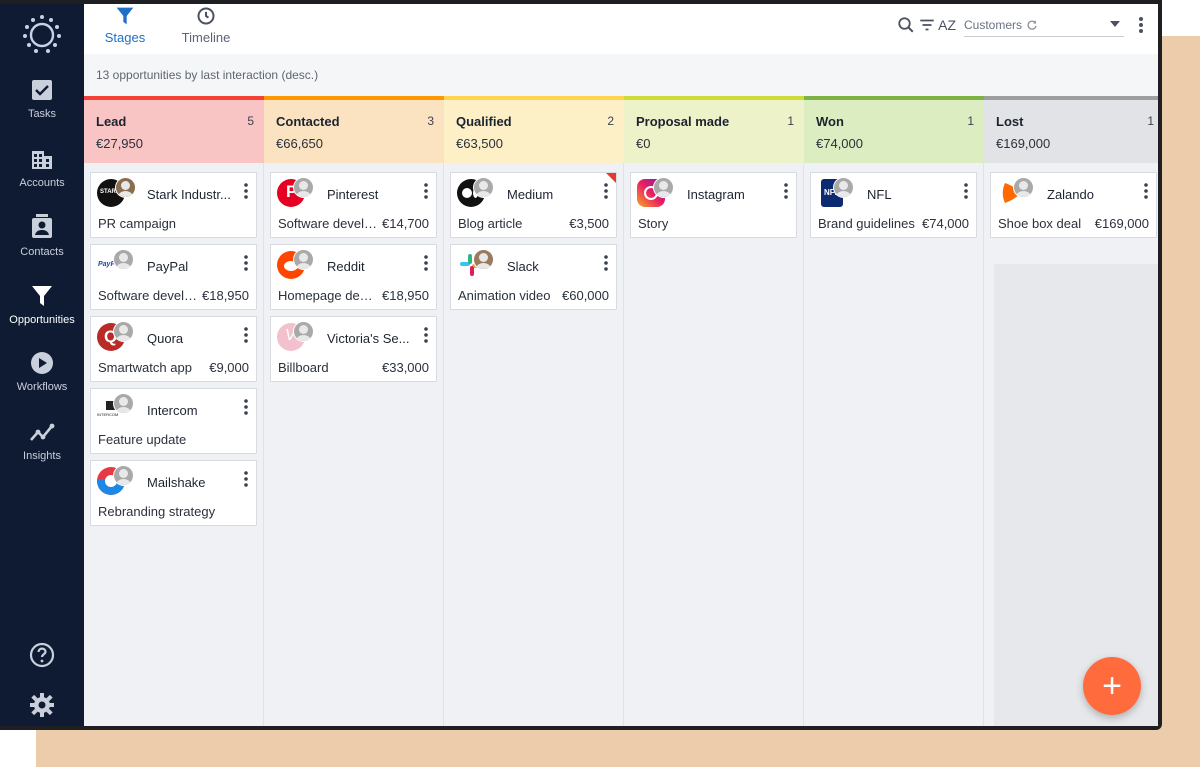 This screenshot has height=767, width=1200. Describe the element at coordinates (157, 511) in the screenshot. I see `card-deal-name: Rebranding strategy` at that location.